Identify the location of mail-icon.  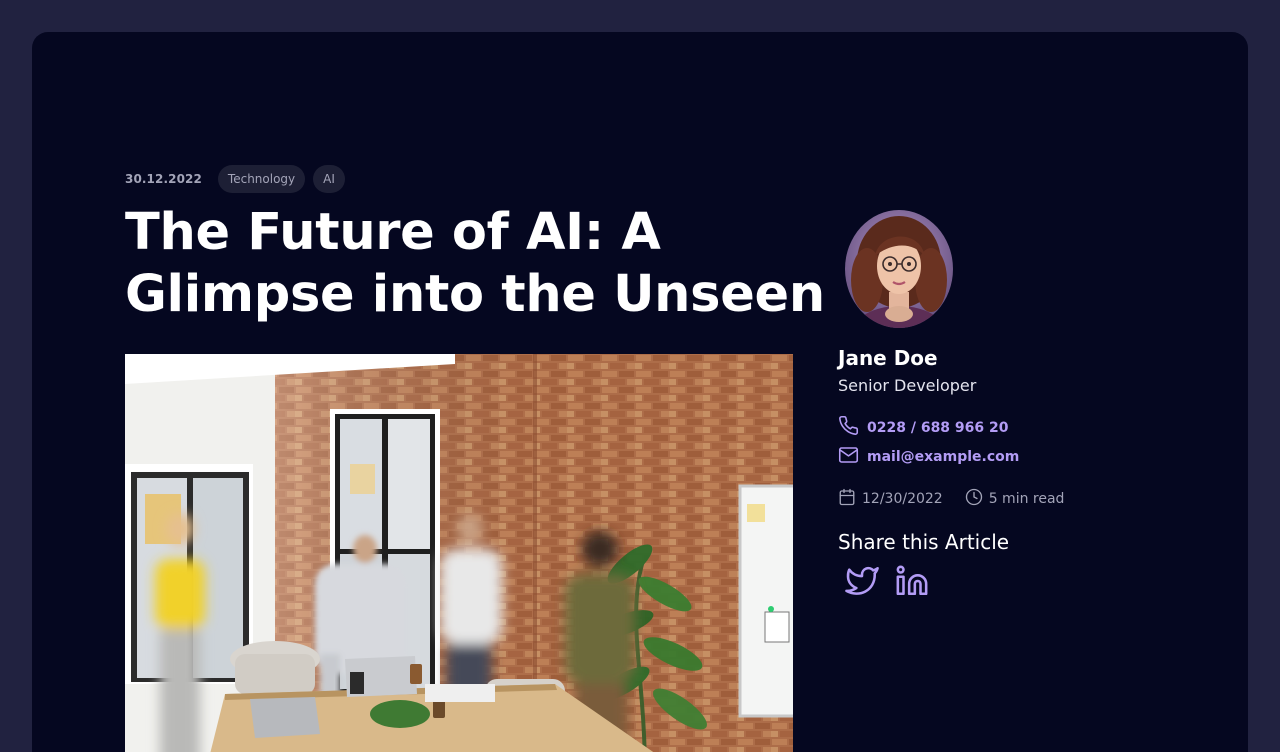
(848, 457).